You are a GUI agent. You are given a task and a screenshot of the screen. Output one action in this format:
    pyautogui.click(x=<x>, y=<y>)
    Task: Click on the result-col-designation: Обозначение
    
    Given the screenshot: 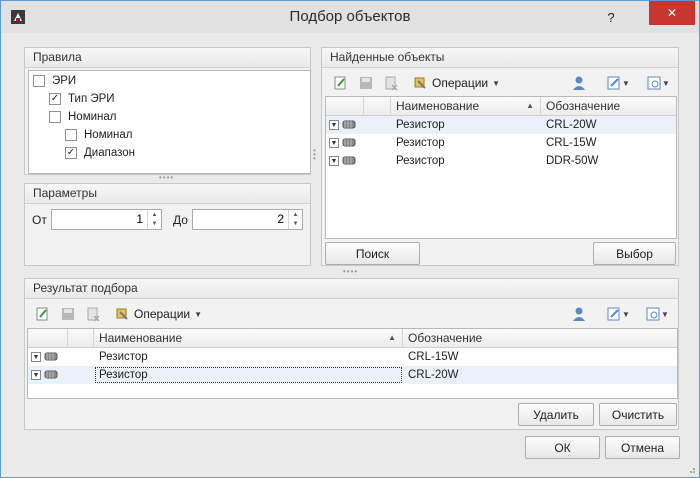 What is the action you would take?
    pyautogui.click(x=541, y=338)
    